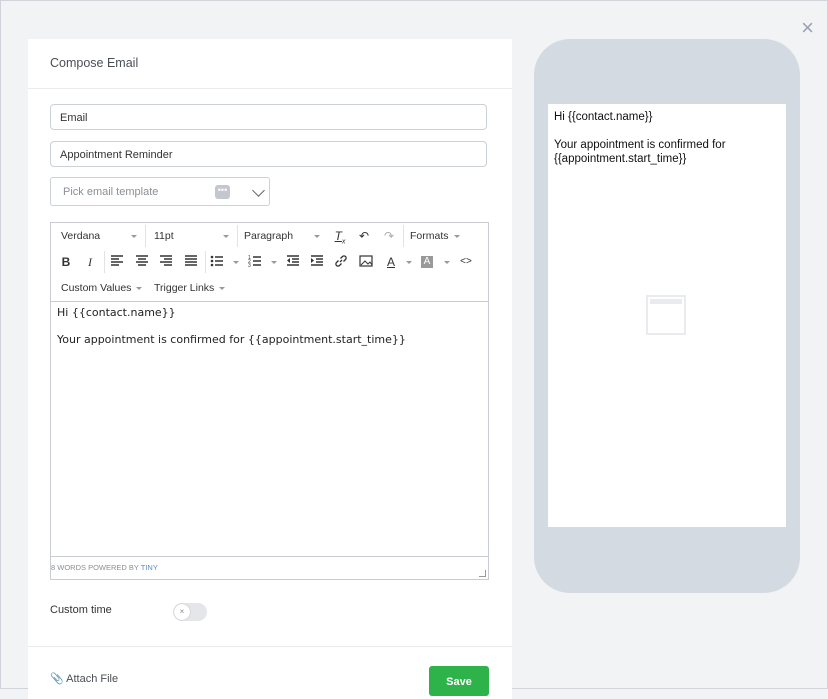  I want to click on word-count: 8 WORDS POWERED BY, so click(96, 567).